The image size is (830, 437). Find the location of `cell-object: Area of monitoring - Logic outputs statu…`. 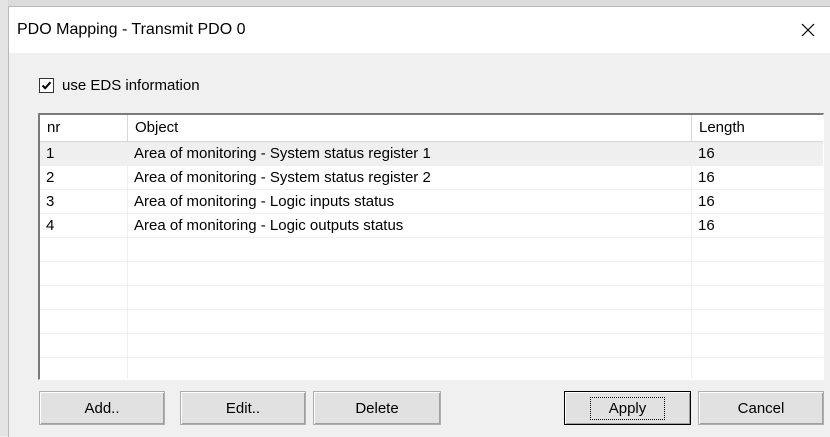

cell-object: Area of monitoring - Logic outputs statu… is located at coordinates (269, 225).